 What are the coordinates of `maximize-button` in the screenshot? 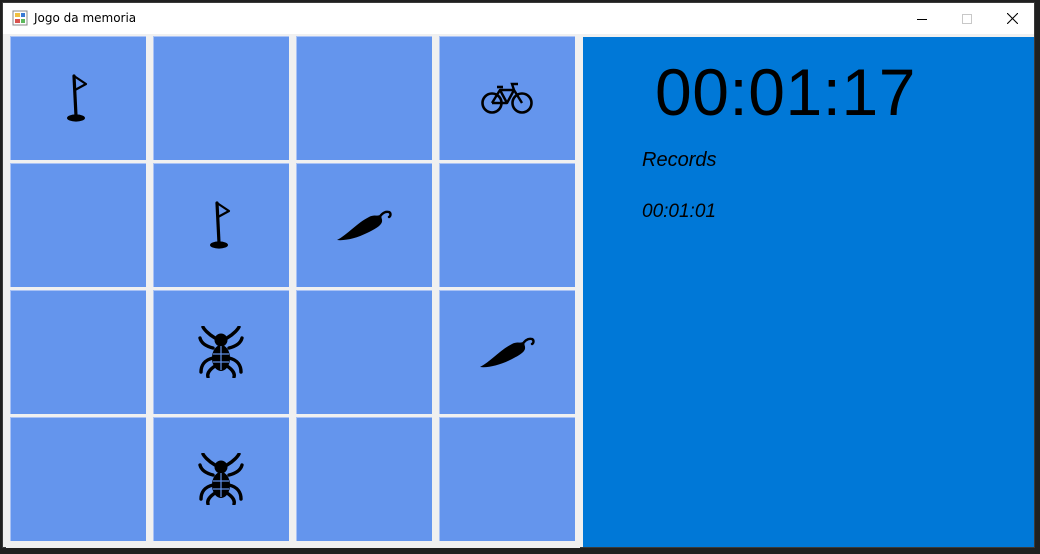 It's located at (967, 18).